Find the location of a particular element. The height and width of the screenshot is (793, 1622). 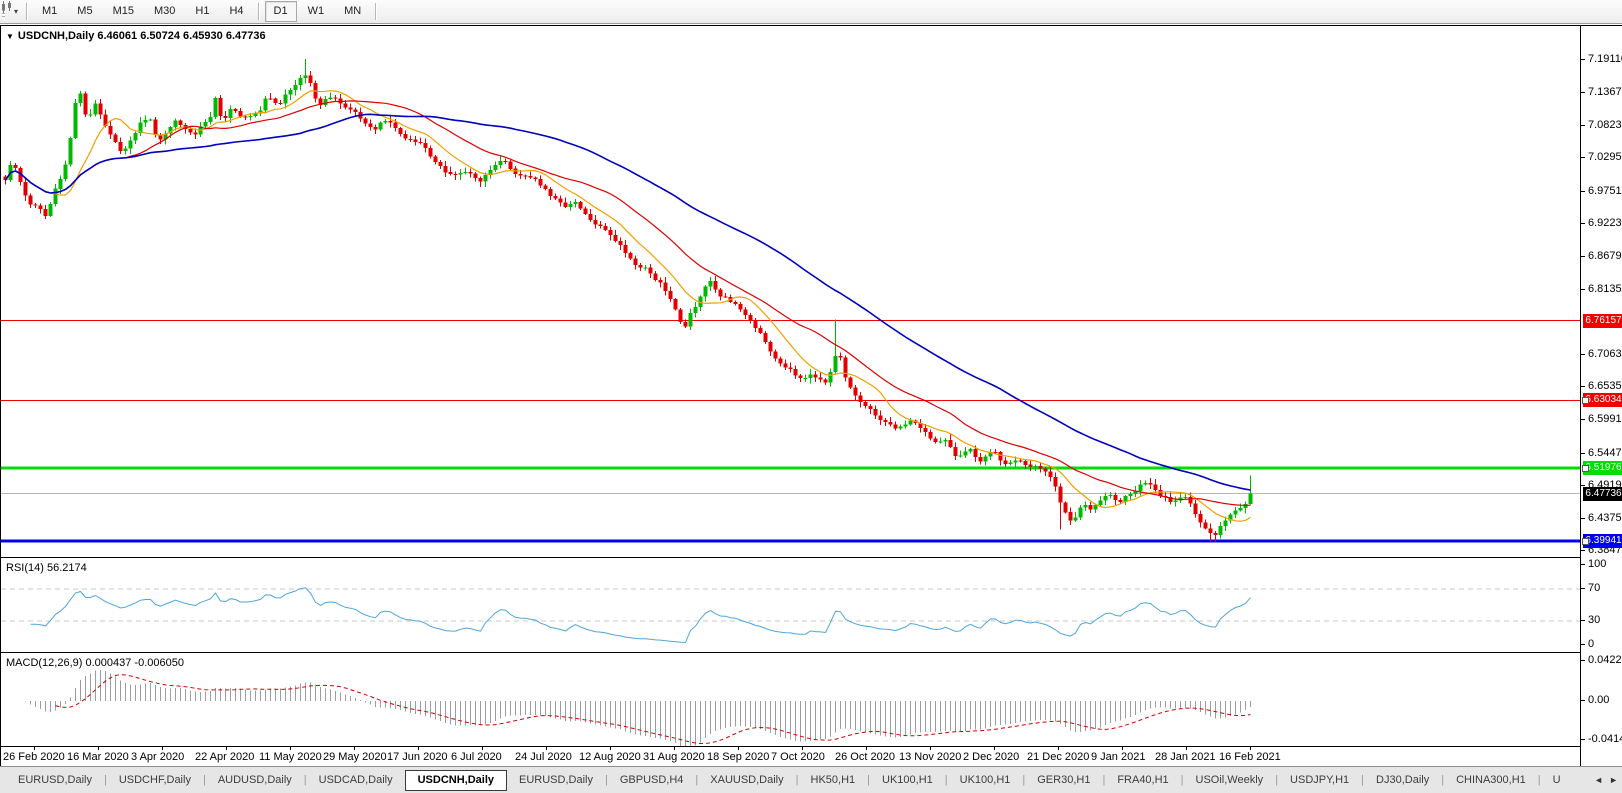

macd-tick-label: -0.04148 is located at coordinates (1605, 739).